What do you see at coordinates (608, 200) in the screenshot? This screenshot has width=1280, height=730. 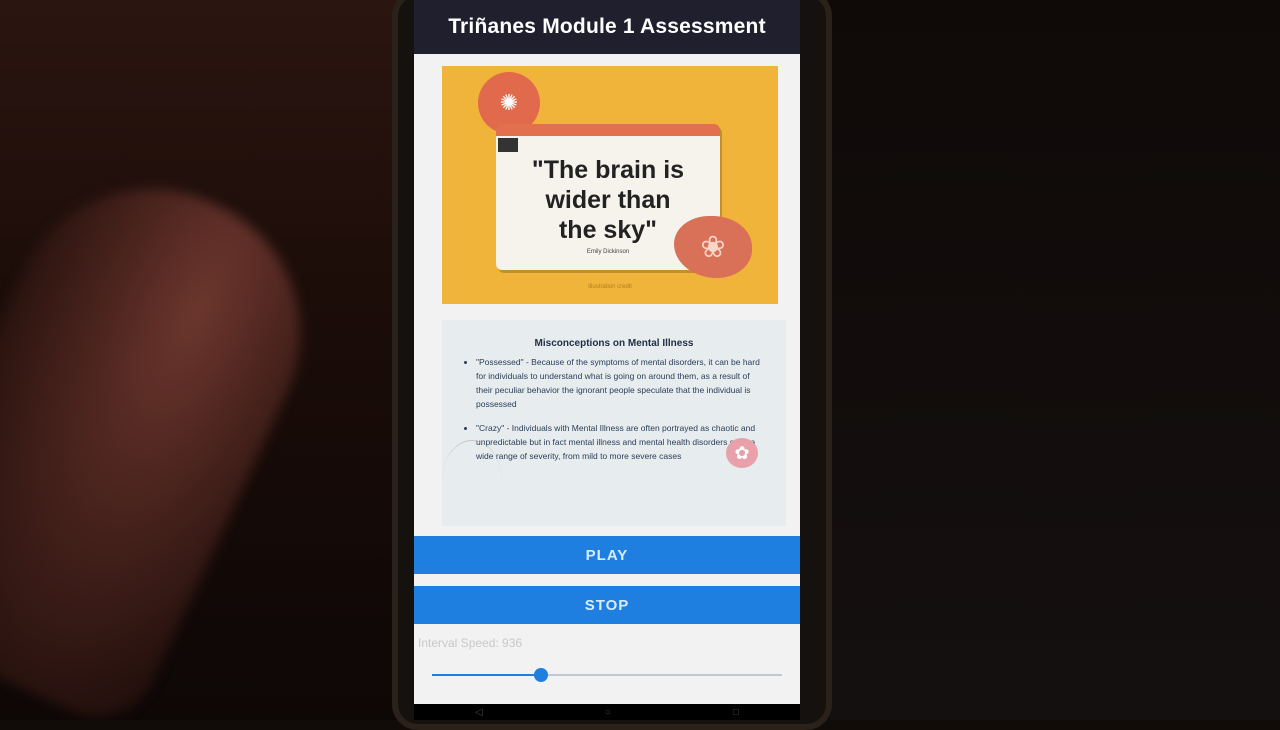 I see `quote-text: "The brain is wider than the sky"` at bounding box center [608, 200].